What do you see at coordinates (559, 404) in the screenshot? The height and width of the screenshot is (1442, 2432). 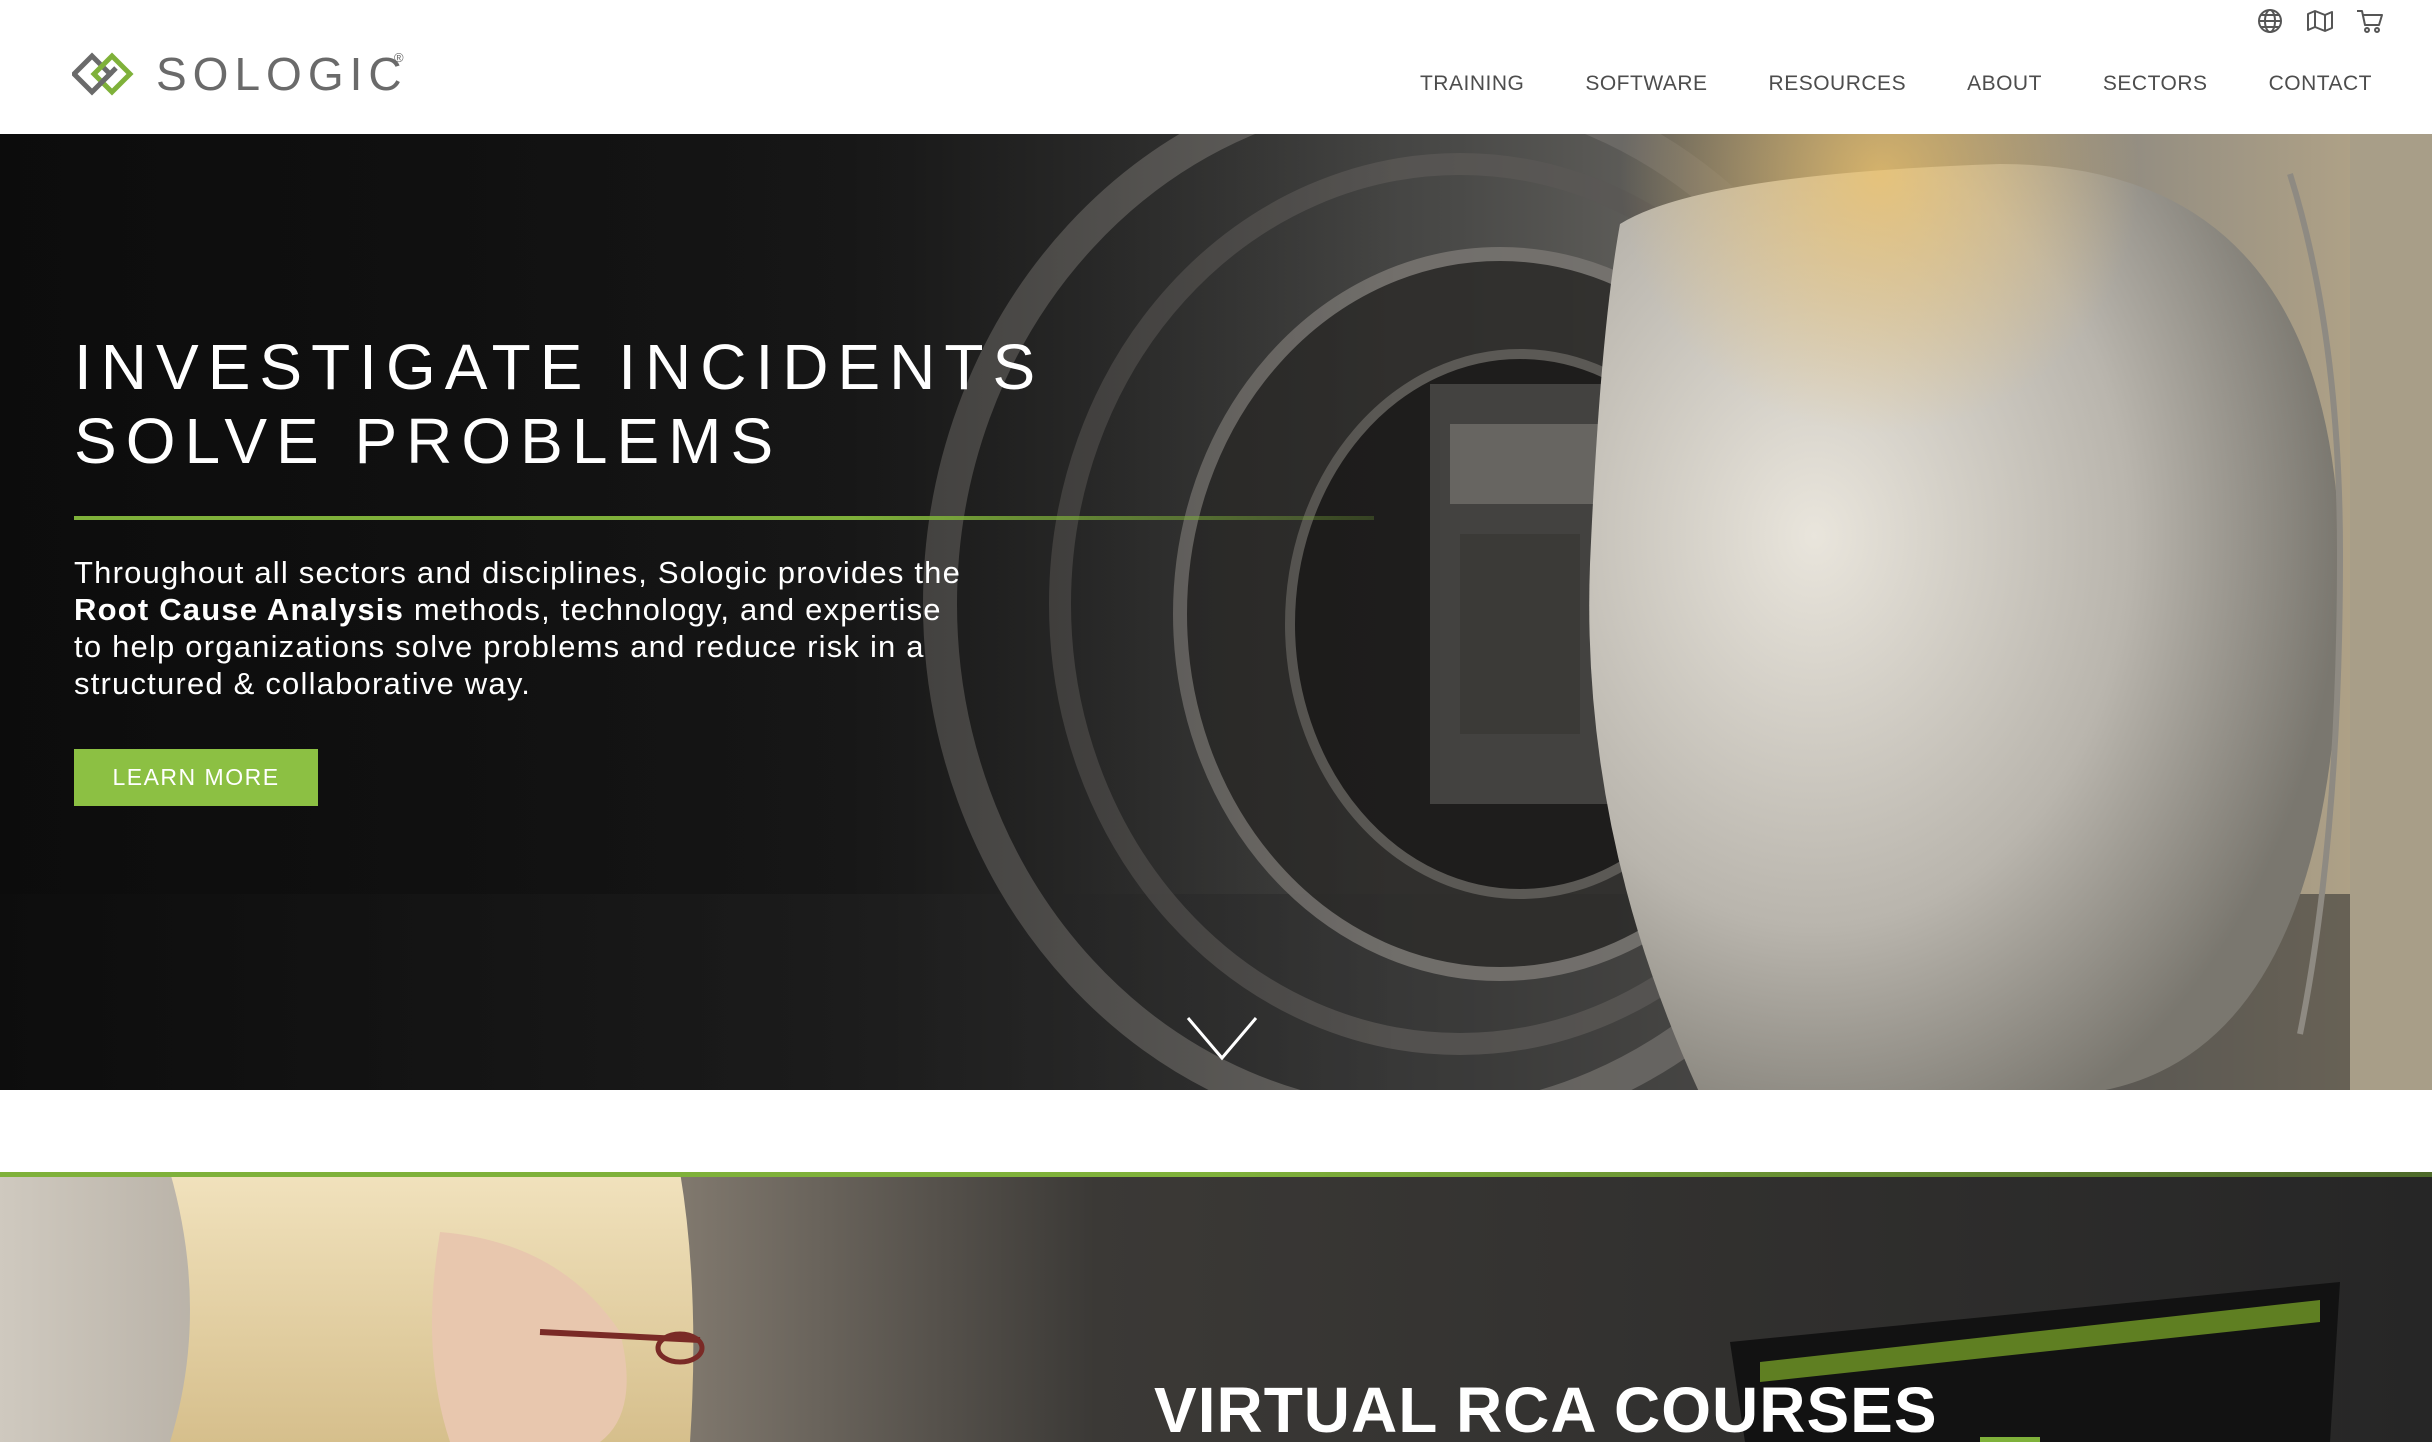 I see `hero-title: INVESTIGATE INCIDENTS SOLVE PROBLEMS` at bounding box center [559, 404].